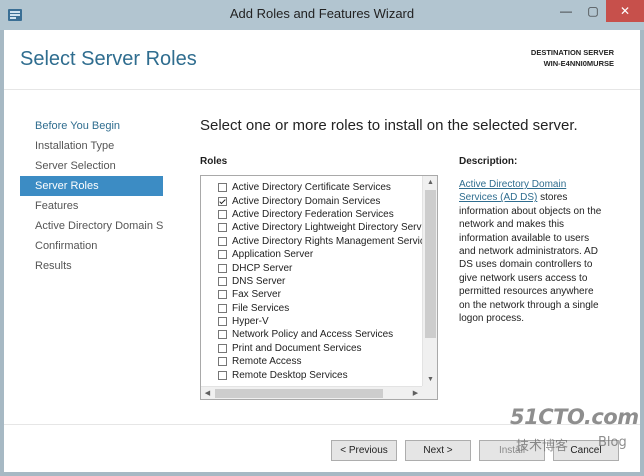 The width and height of the screenshot is (644, 476). Describe the element at coordinates (512, 450) in the screenshot. I see `install-button: Install` at that location.